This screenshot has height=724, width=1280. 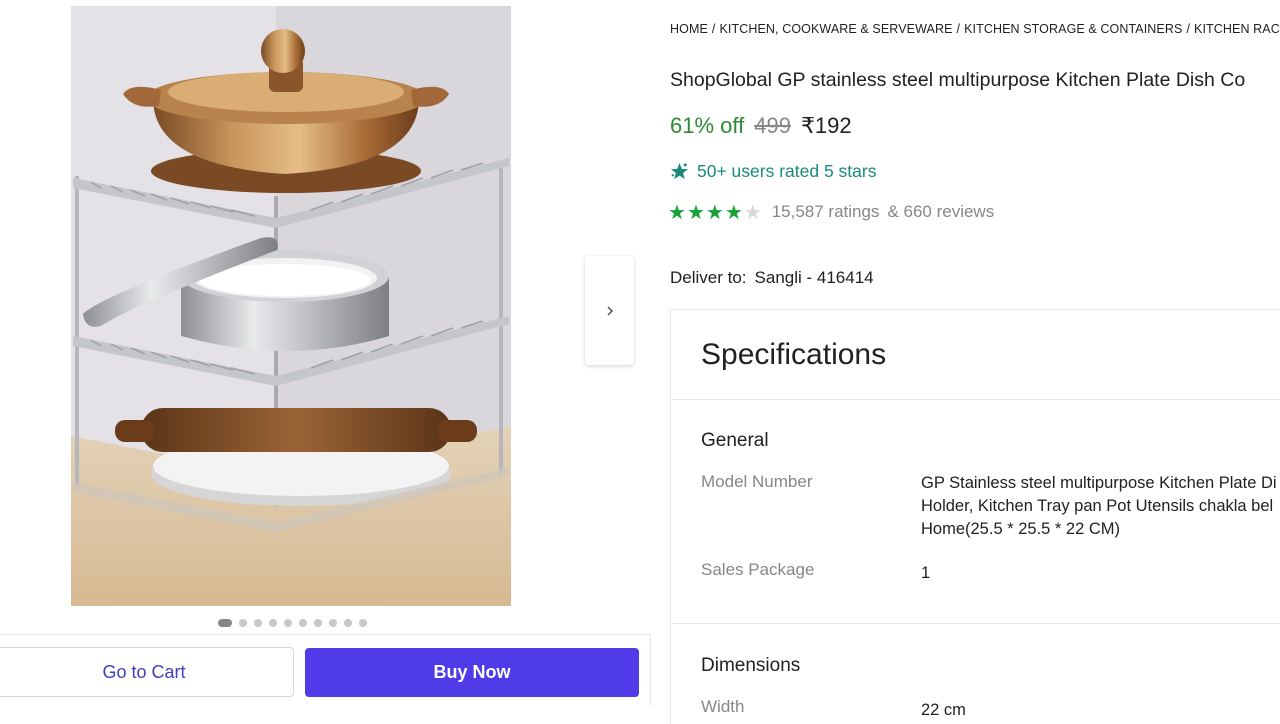 I want to click on spec-value-sales-package: 1, so click(x=926, y=573).